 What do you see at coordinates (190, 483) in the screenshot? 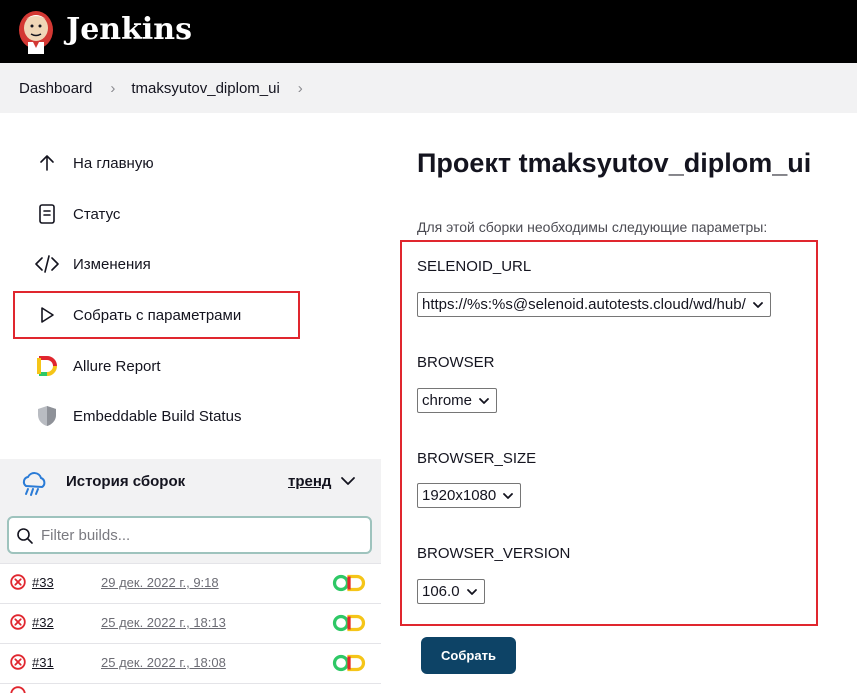
I see `build-history-header: История сборок тренд` at bounding box center [190, 483].